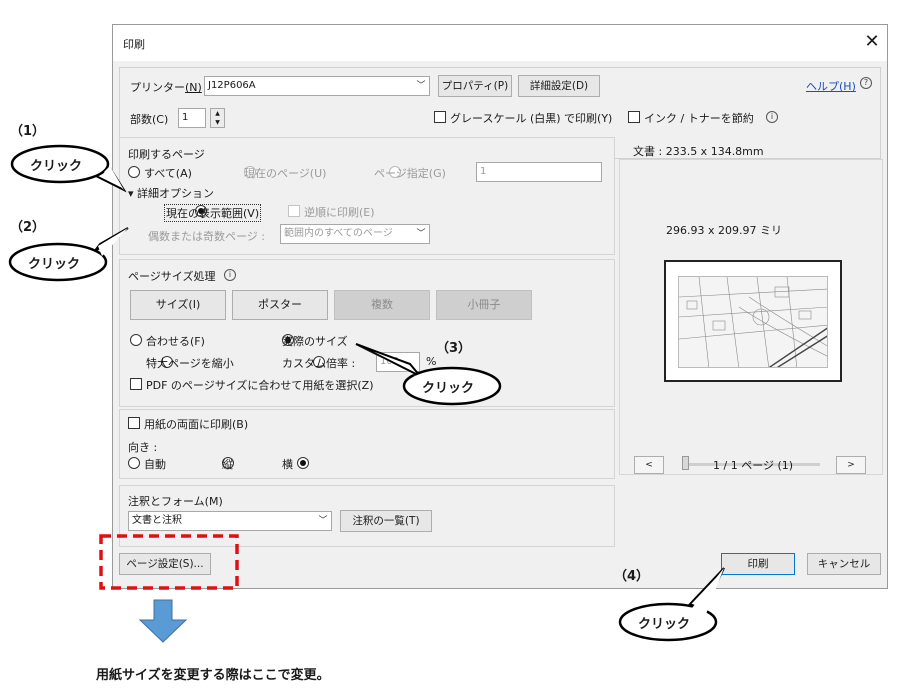 This screenshot has width=900, height=700. I want to click on step-3-label: （3）, so click(454, 348).